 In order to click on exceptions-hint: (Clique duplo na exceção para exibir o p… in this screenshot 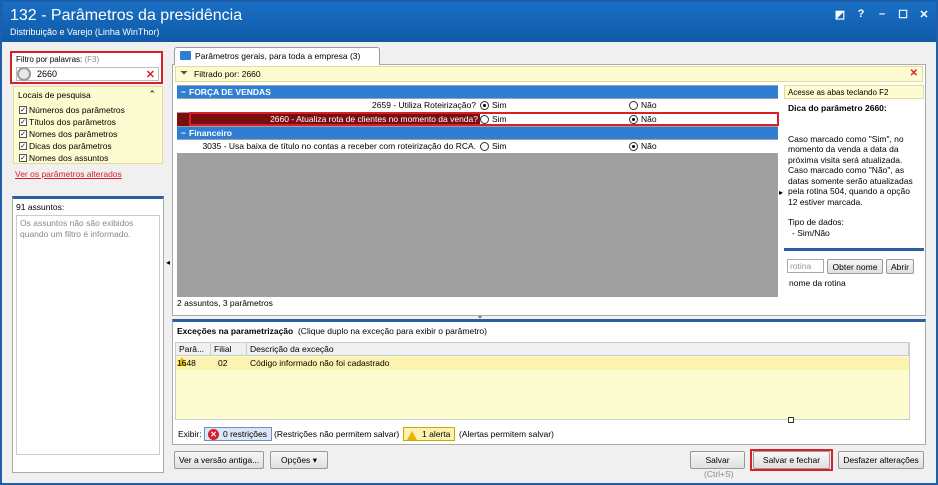, I will do `click(392, 331)`.